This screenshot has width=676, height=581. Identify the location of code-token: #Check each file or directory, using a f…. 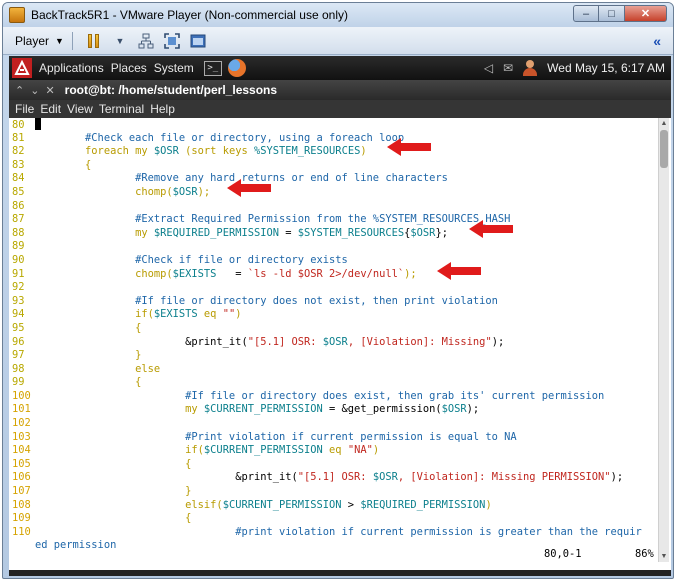
(245, 137).